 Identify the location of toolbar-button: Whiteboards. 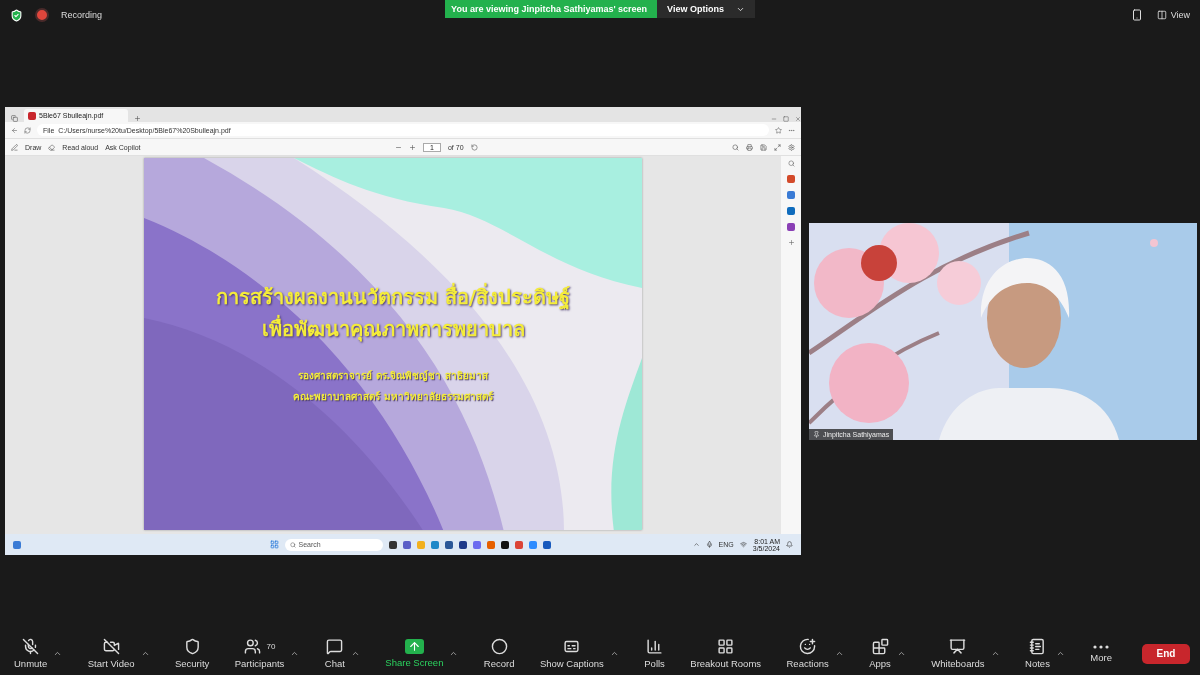
(958, 653).